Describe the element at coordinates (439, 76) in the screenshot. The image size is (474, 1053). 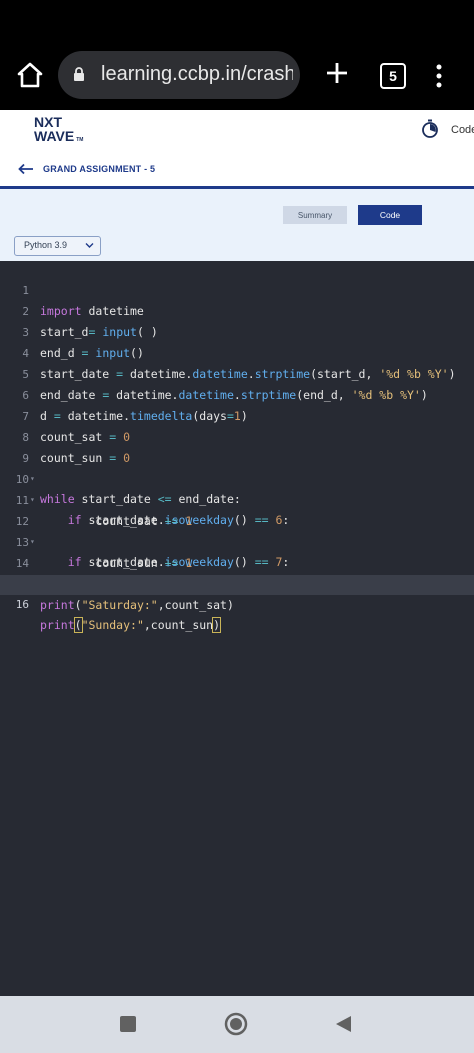
I see `more-menu-icon` at that location.